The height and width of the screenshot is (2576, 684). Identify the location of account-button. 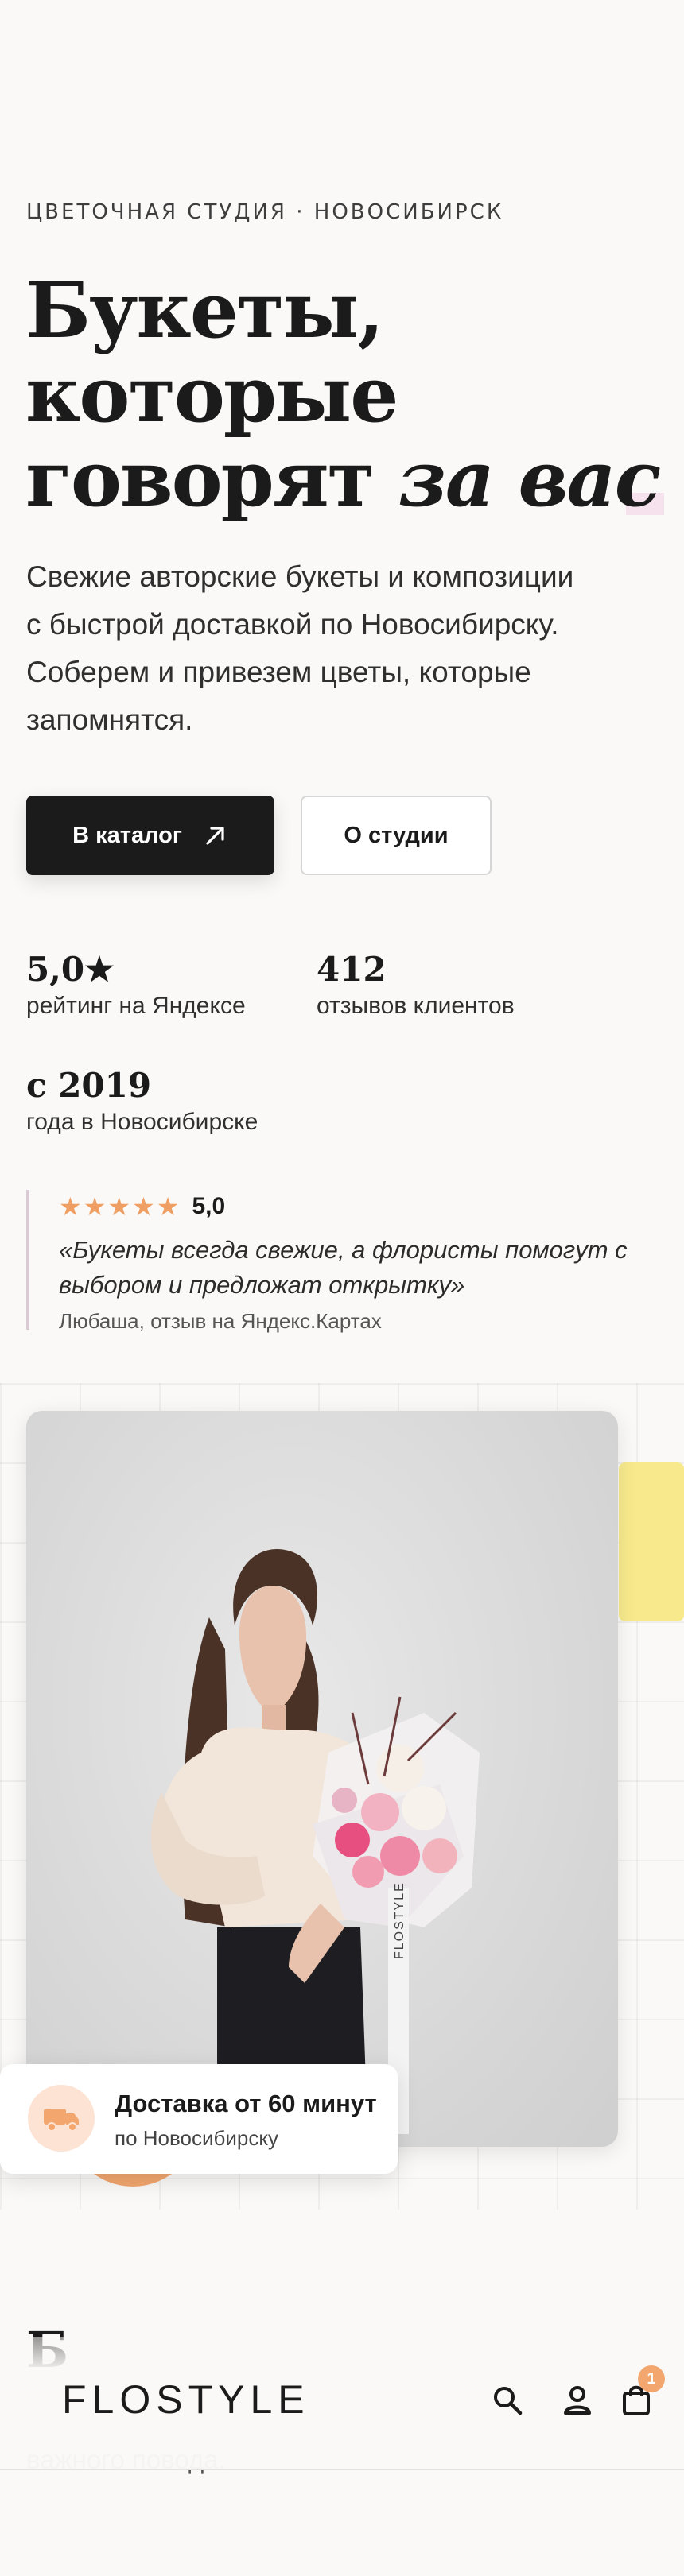
(577, 2400).